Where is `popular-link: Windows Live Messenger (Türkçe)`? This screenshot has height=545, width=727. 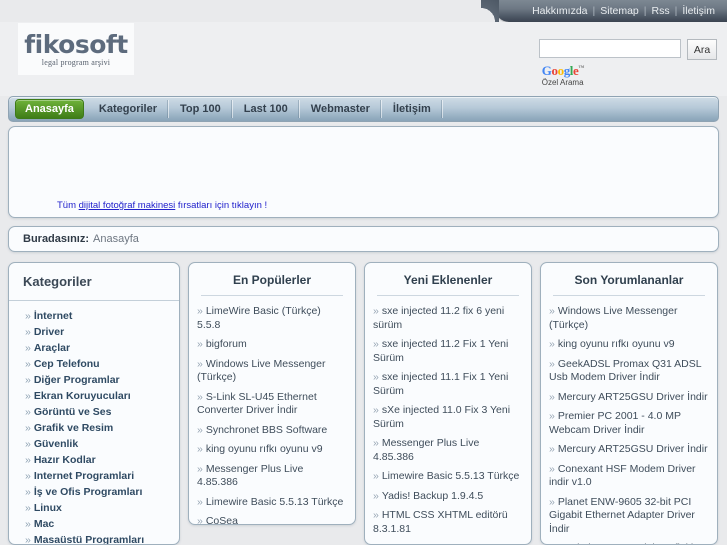 popular-link: Windows Live Messenger (Türkçe) is located at coordinates (261, 371).